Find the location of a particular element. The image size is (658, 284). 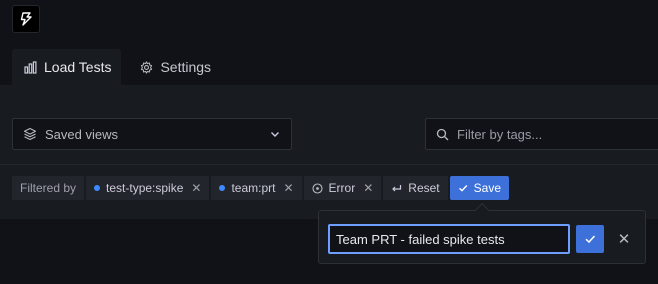

close-icon: ✕ is located at coordinates (624, 239).